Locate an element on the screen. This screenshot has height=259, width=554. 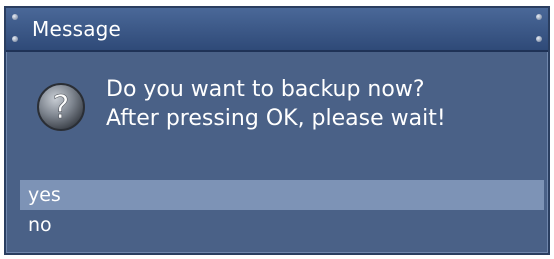
option-yes: yes is located at coordinates (282, 195).